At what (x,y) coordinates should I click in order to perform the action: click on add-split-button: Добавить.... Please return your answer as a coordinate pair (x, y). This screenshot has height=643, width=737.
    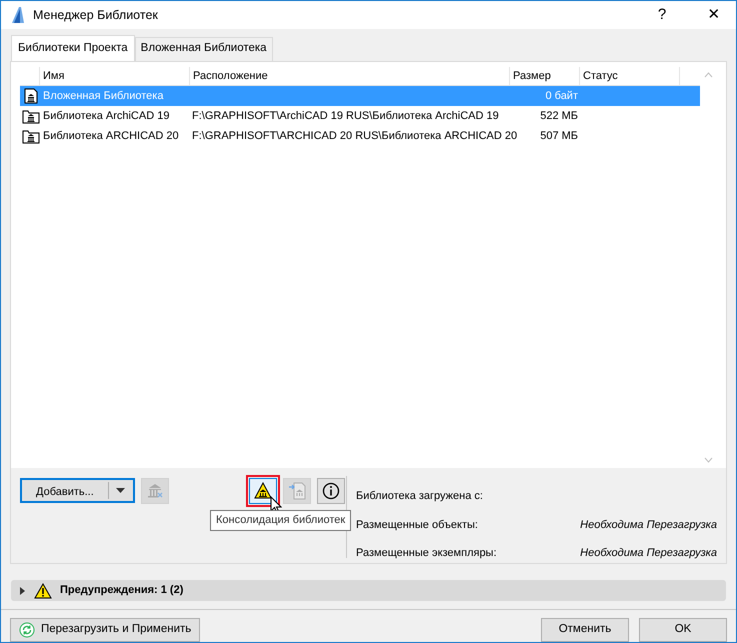
    Looking at the image, I should click on (77, 491).